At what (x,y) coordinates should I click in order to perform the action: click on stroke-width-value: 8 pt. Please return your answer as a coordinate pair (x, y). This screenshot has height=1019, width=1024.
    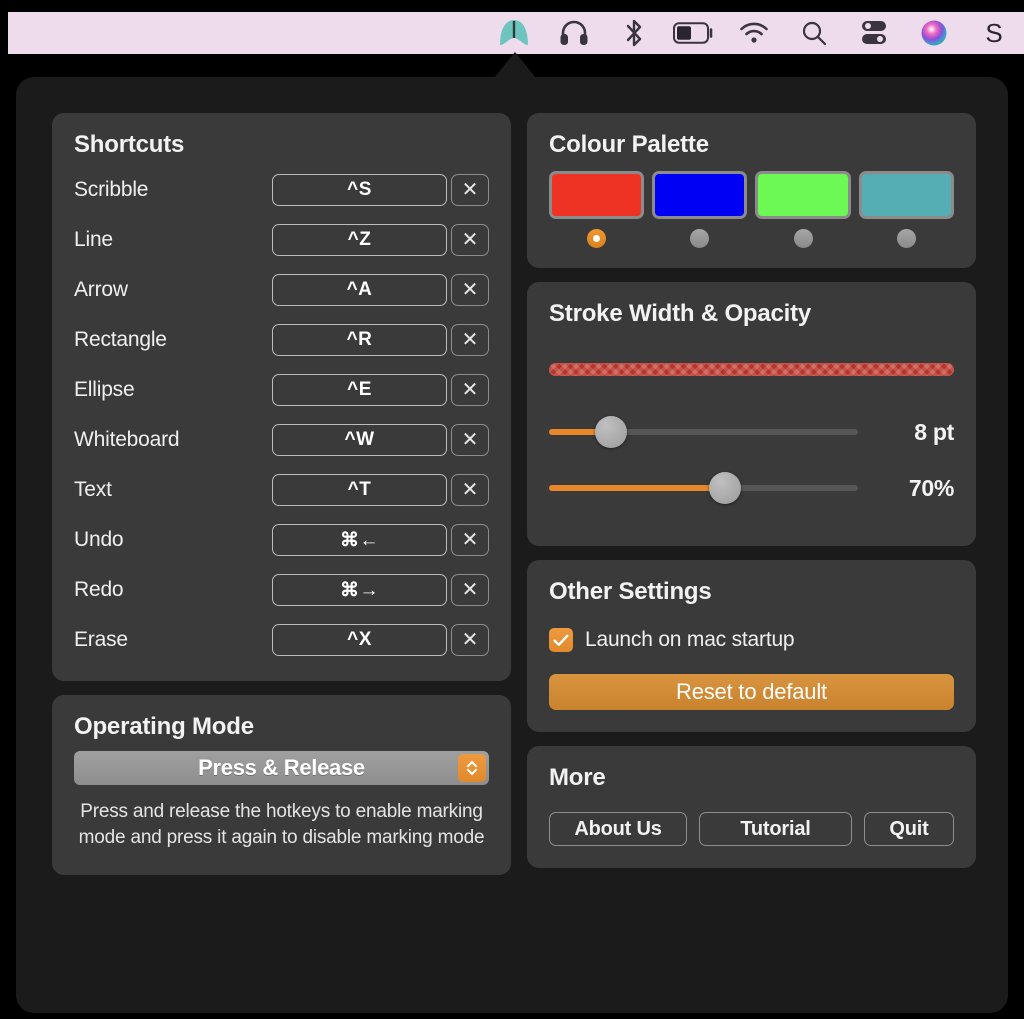
    Looking at the image, I should click on (934, 431).